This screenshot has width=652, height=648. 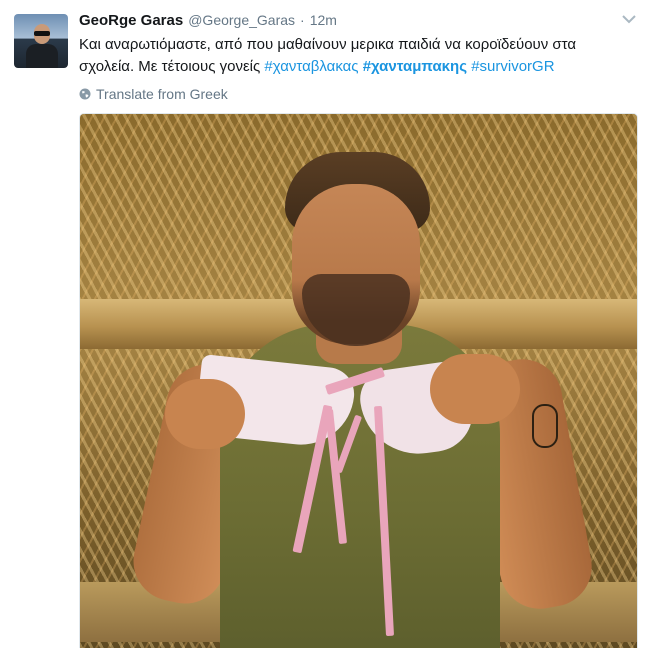 What do you see at coordinates (629, 19) in the screenshot?
I see `chevron-down-icon` at bounding box center [629, 19].